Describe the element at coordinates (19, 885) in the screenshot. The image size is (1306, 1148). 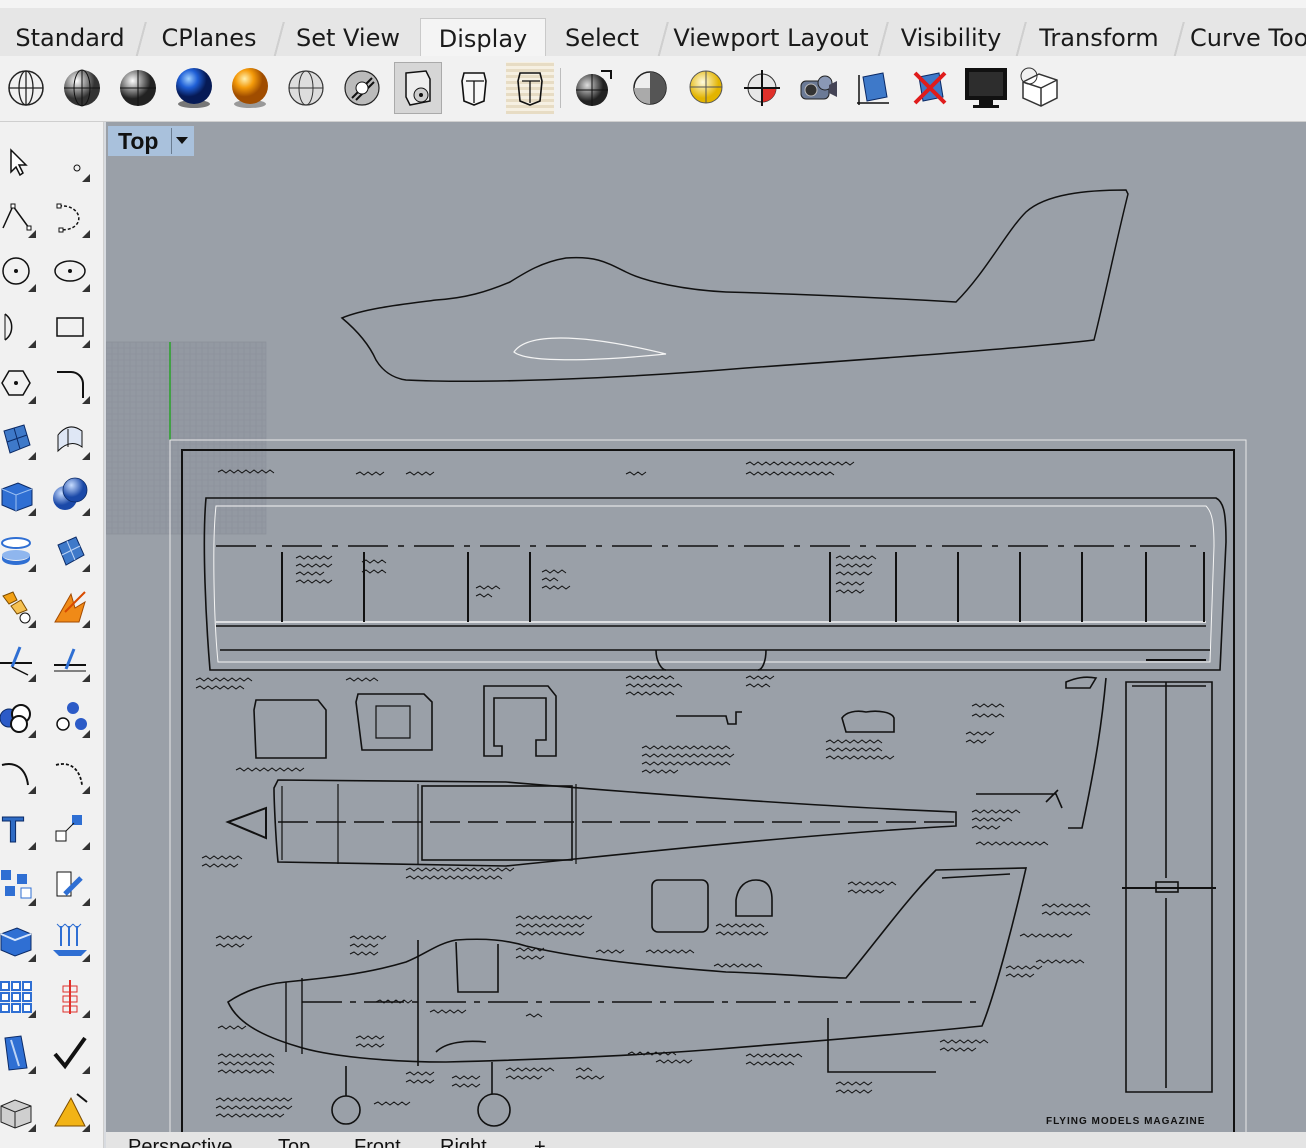
I see `array-icon` at that location.